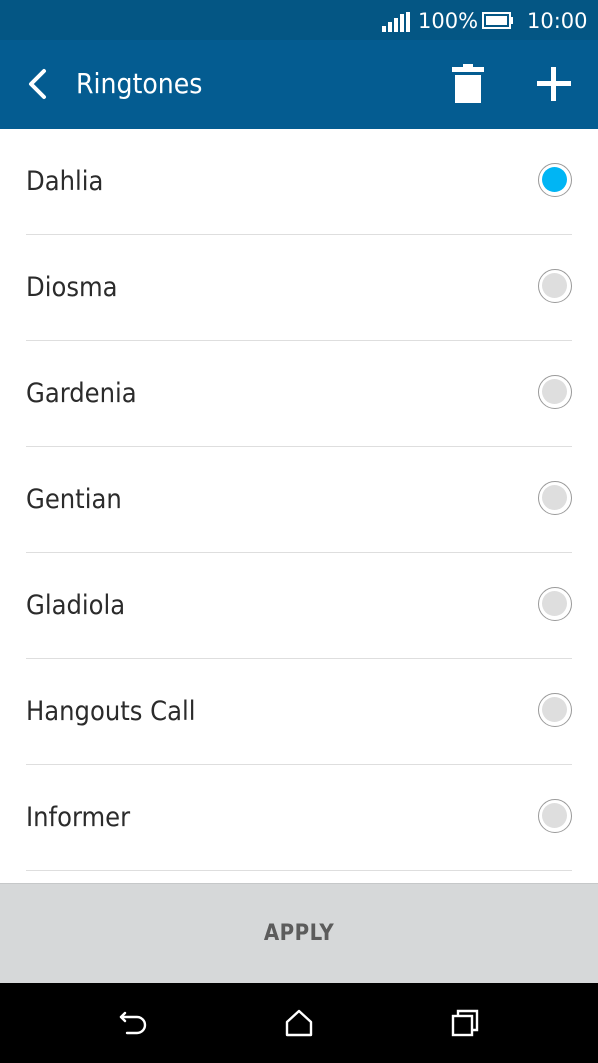 The height and width of the screenshot is (1063, 598). Describe the element at coordinates (465, 1023) in the screenshot. I see `recents-icon` at that location.